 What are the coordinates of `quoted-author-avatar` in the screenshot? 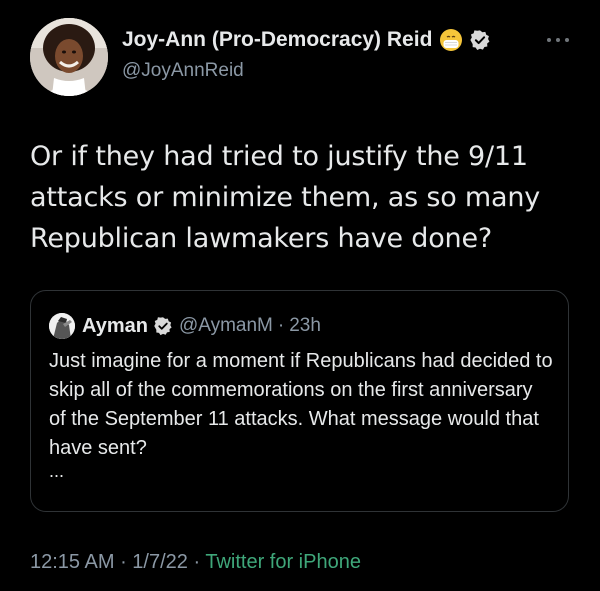 It's located at (62, 326).